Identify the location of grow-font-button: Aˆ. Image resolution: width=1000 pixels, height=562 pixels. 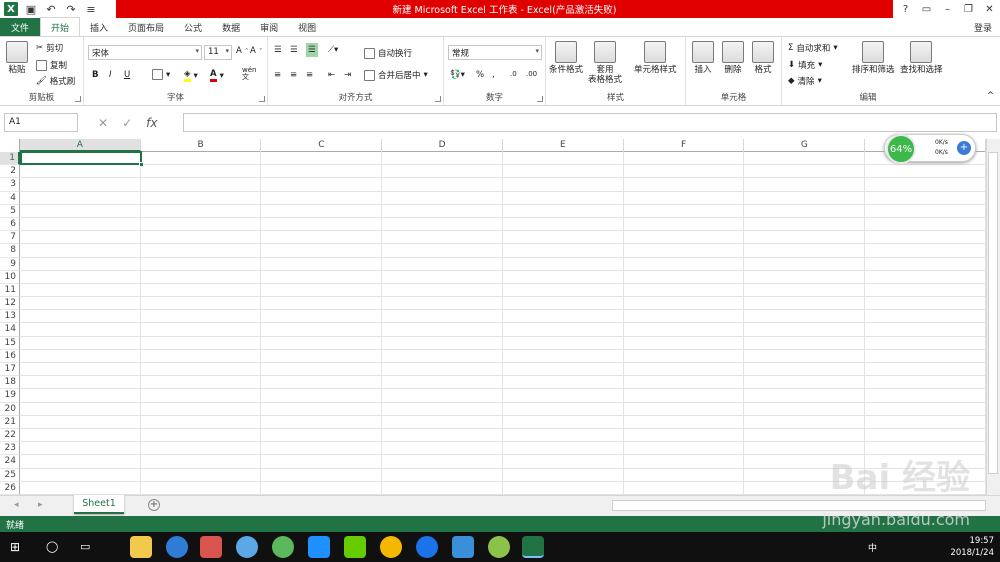
(242, 51).